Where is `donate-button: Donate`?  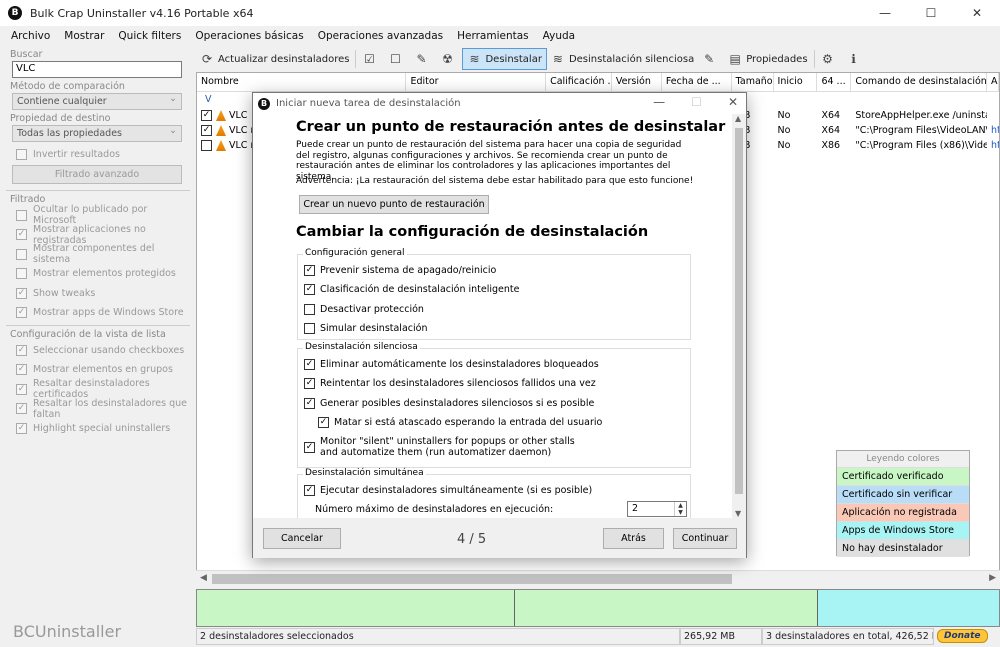
donate-button: Donate is located at coordinates (962, 636).